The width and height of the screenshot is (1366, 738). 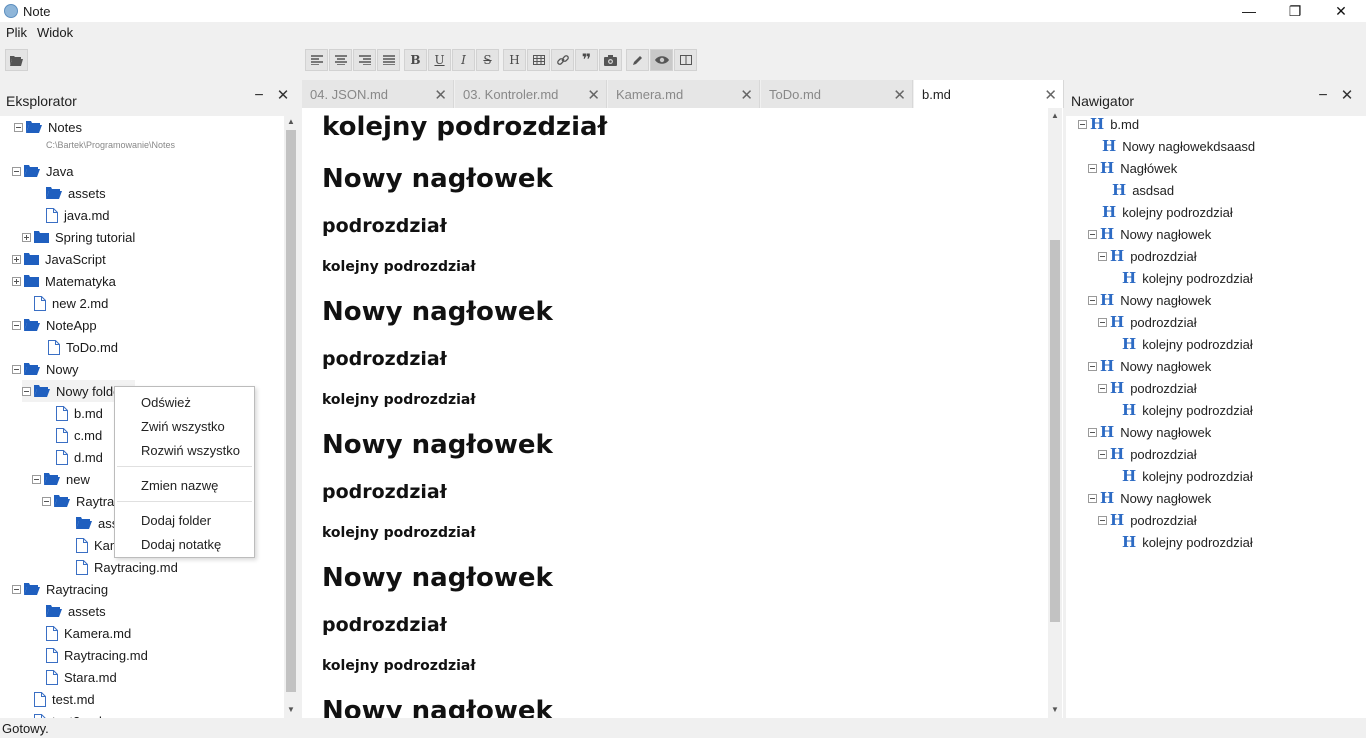 I want to click on tree-folder: Spring tutorial, so click(x=78, y=237).